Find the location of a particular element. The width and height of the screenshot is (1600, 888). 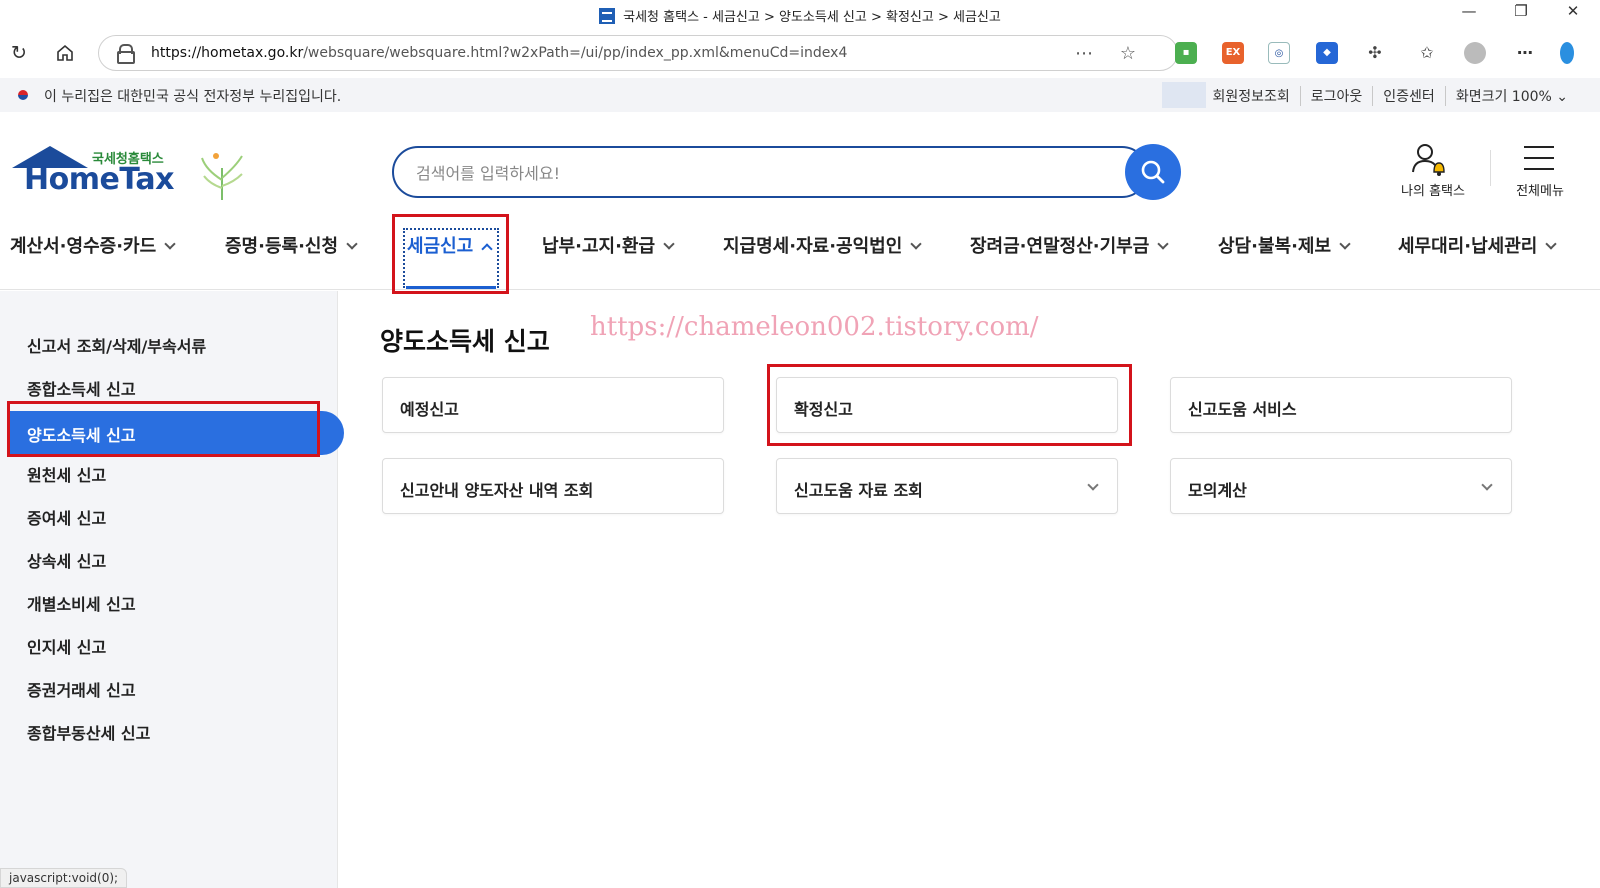

lock-icon is located at coordinates (126, 54).